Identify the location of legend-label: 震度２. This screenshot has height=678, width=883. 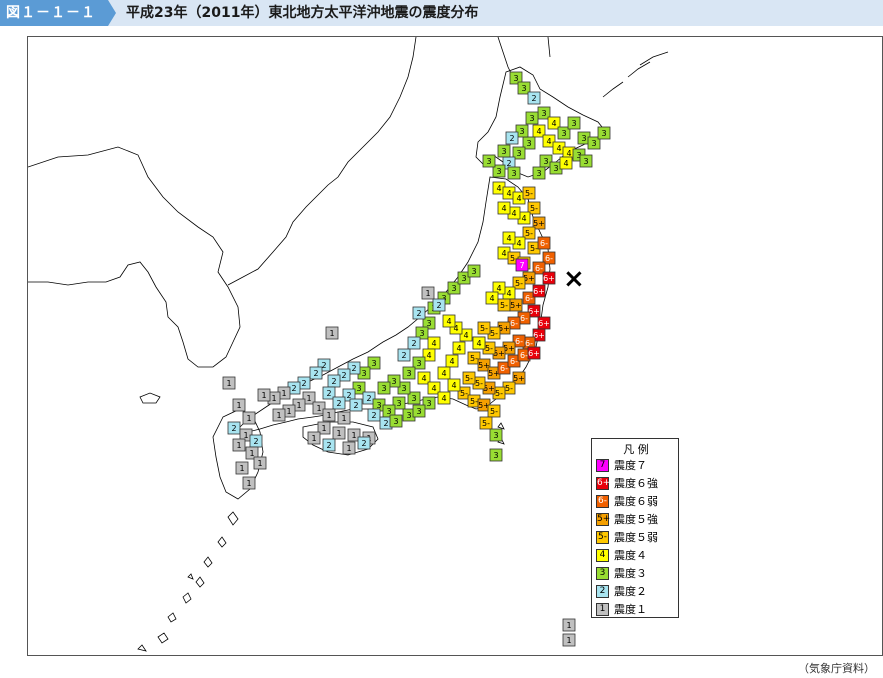
(630, 591).